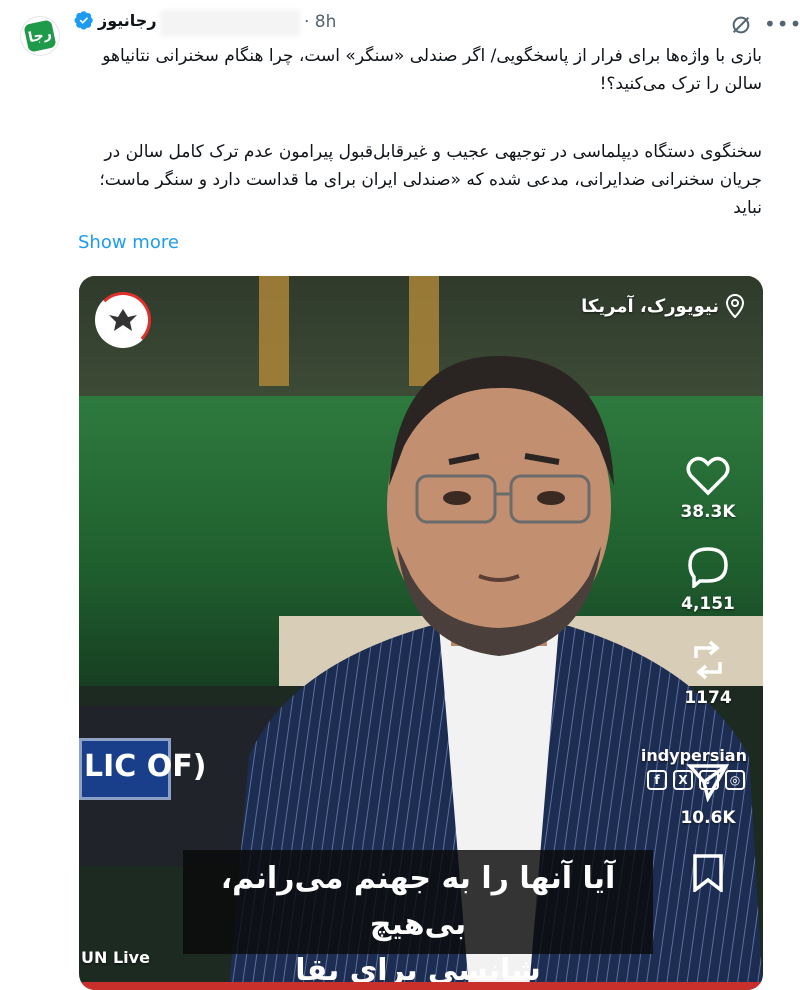 The image size is (800, 990). I want to click on eagle-icon, so click(123, 320).